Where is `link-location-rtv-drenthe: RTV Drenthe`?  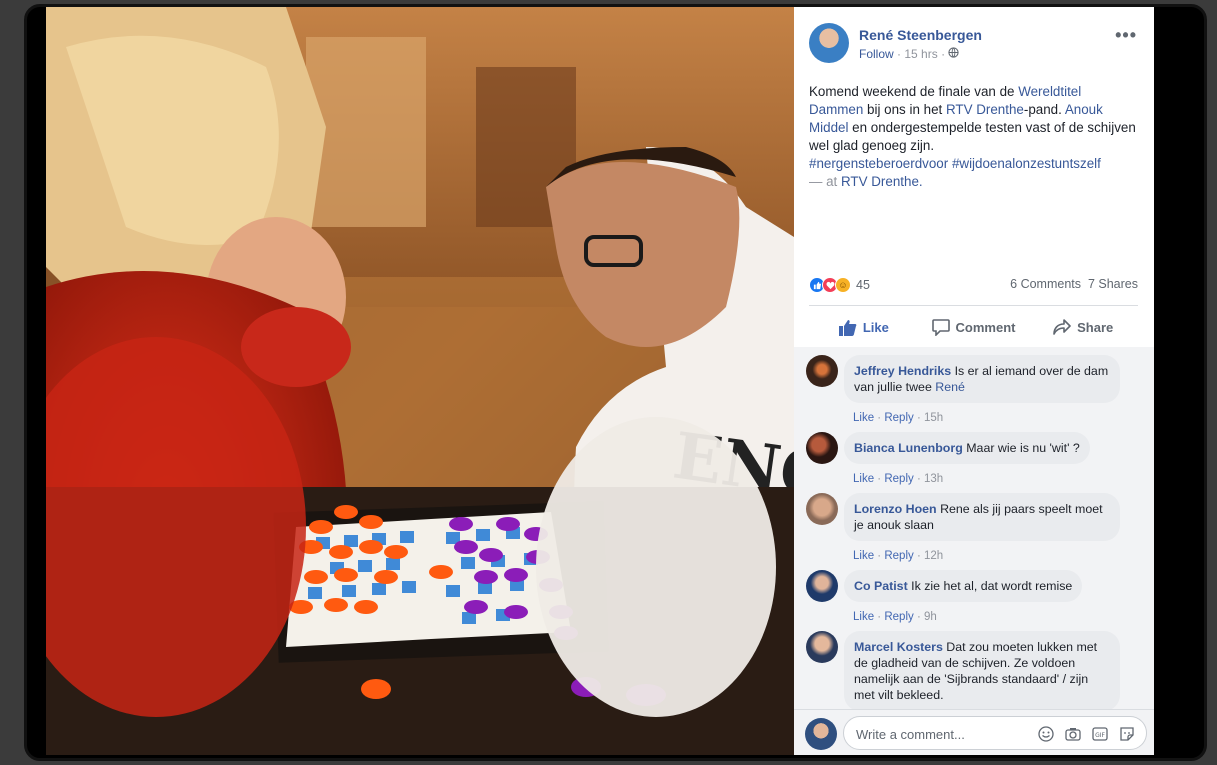
link-location-rtv-drenthe: RTV Drenthe is located at coordinates (880, 181).